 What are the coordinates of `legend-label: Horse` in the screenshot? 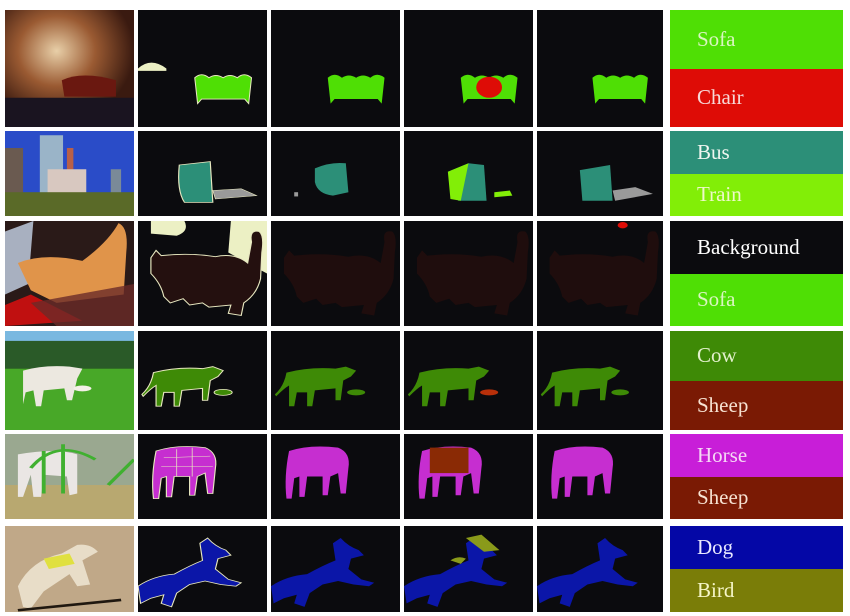 It's located at (722, 454).